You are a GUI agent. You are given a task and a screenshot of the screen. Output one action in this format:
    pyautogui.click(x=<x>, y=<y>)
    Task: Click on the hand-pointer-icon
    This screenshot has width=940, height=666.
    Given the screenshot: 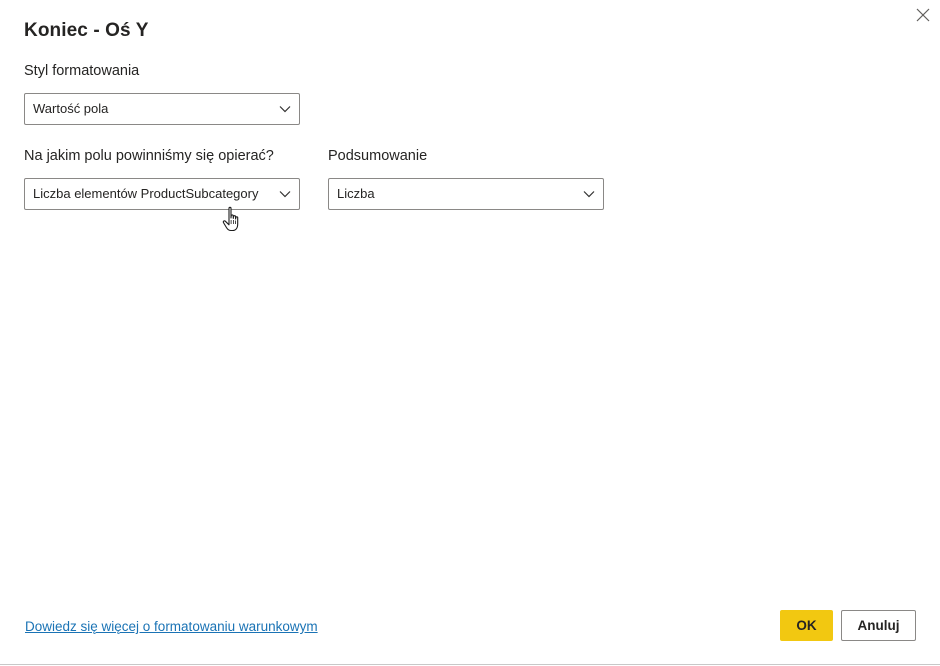 What is the action you would take?
    pyautogui.click(x=230, y=219)
    